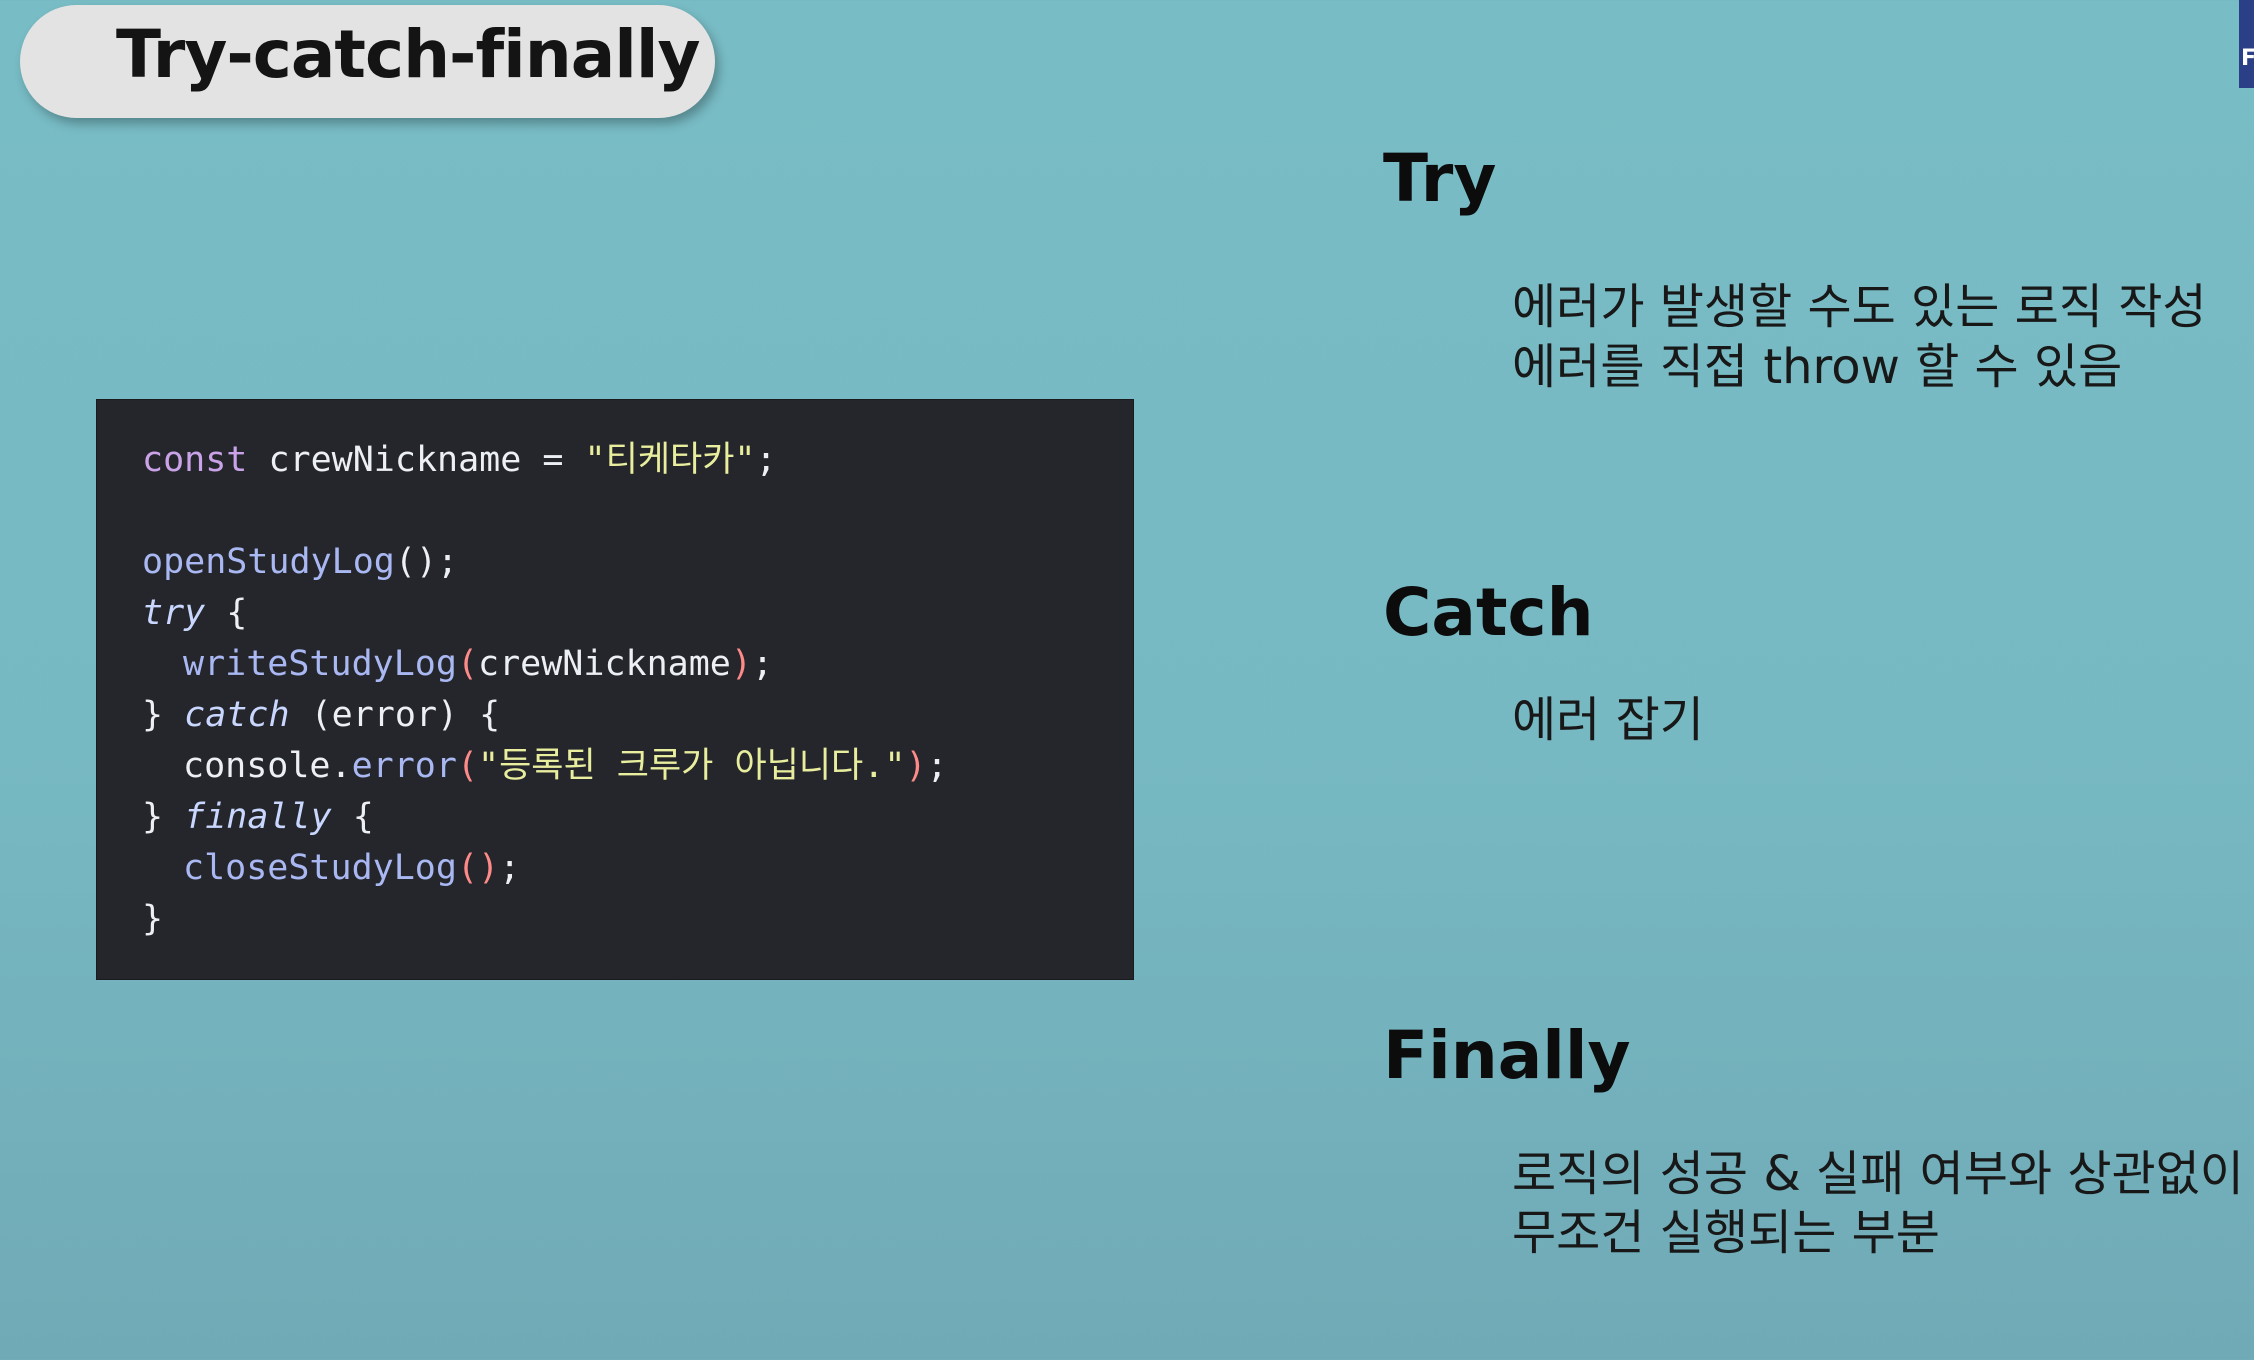 This screenshot has width=2254, height=1360. I want to click on code-keyword-finally: finally, so click(258, 817).